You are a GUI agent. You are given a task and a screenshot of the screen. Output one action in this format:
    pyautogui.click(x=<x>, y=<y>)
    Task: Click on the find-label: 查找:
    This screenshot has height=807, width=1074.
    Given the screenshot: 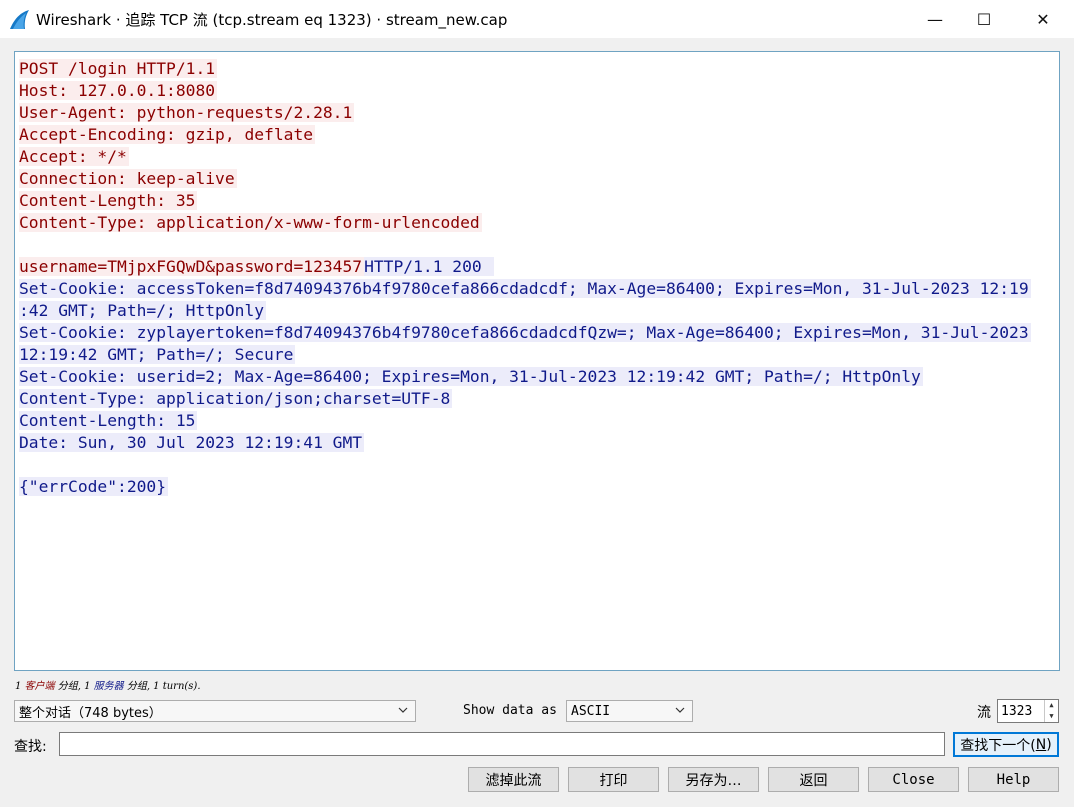 What is the action you would take?
    pyautogui.click(x=30, y=747)
    